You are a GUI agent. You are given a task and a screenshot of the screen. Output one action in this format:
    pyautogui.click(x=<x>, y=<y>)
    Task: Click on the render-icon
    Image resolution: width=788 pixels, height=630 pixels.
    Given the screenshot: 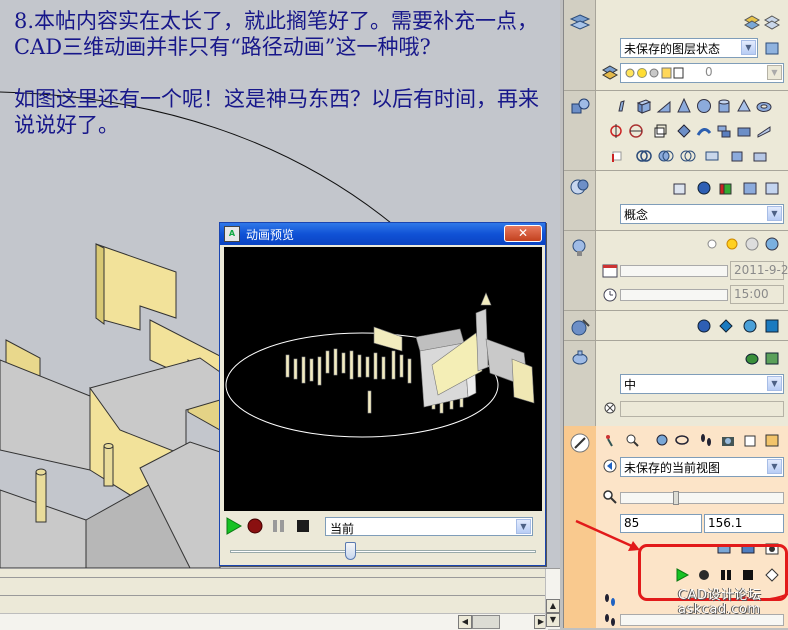 What is the action you would take?
    pyautogui.click(x=752, y=358)
    